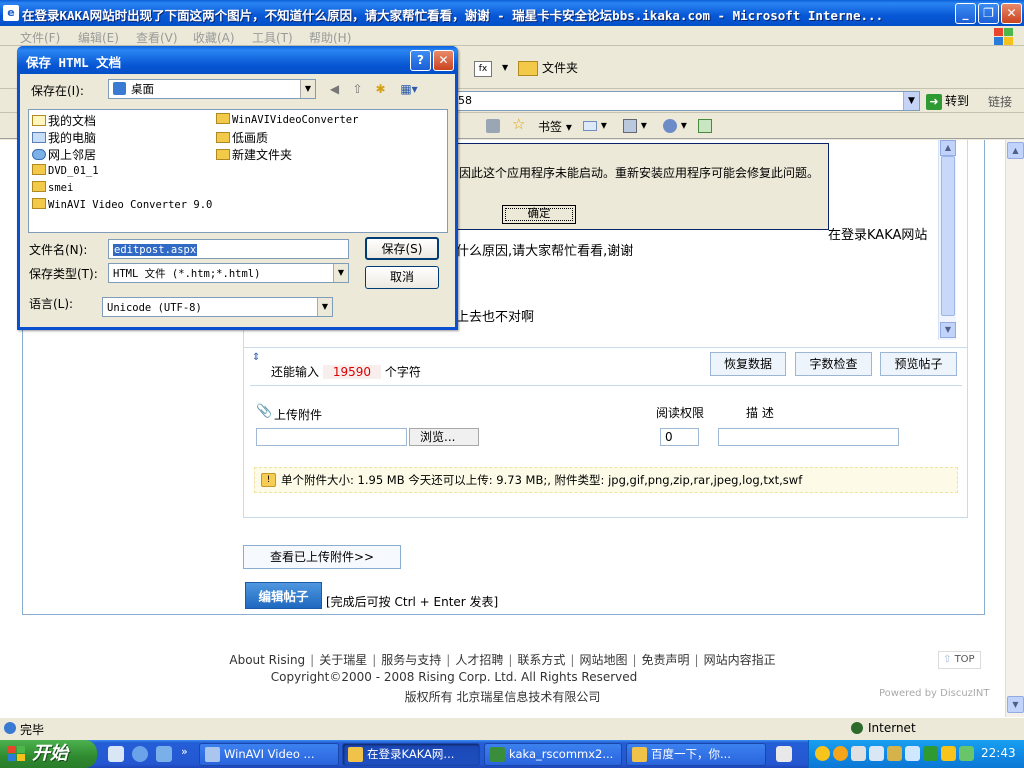 The width and height of the screenshot is (1024, 768). I want to click on star-icon: ☆, so click(518, 124).